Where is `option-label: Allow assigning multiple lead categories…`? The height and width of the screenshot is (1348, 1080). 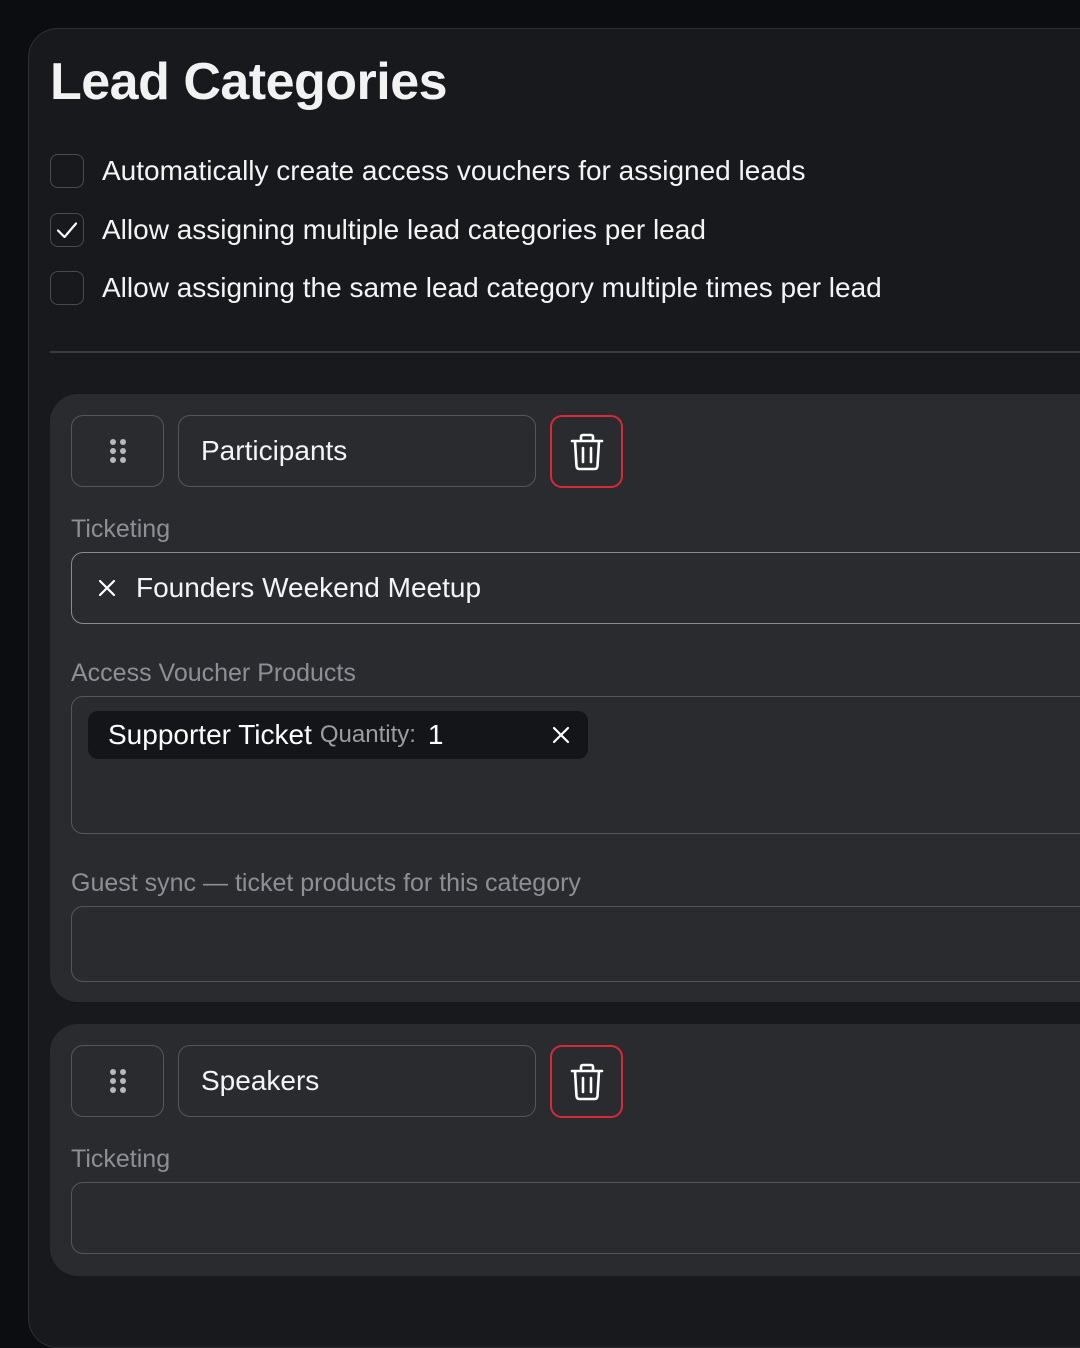 option-label: Allow assigning multiple lead categories… is located at coordinates (404, 229).